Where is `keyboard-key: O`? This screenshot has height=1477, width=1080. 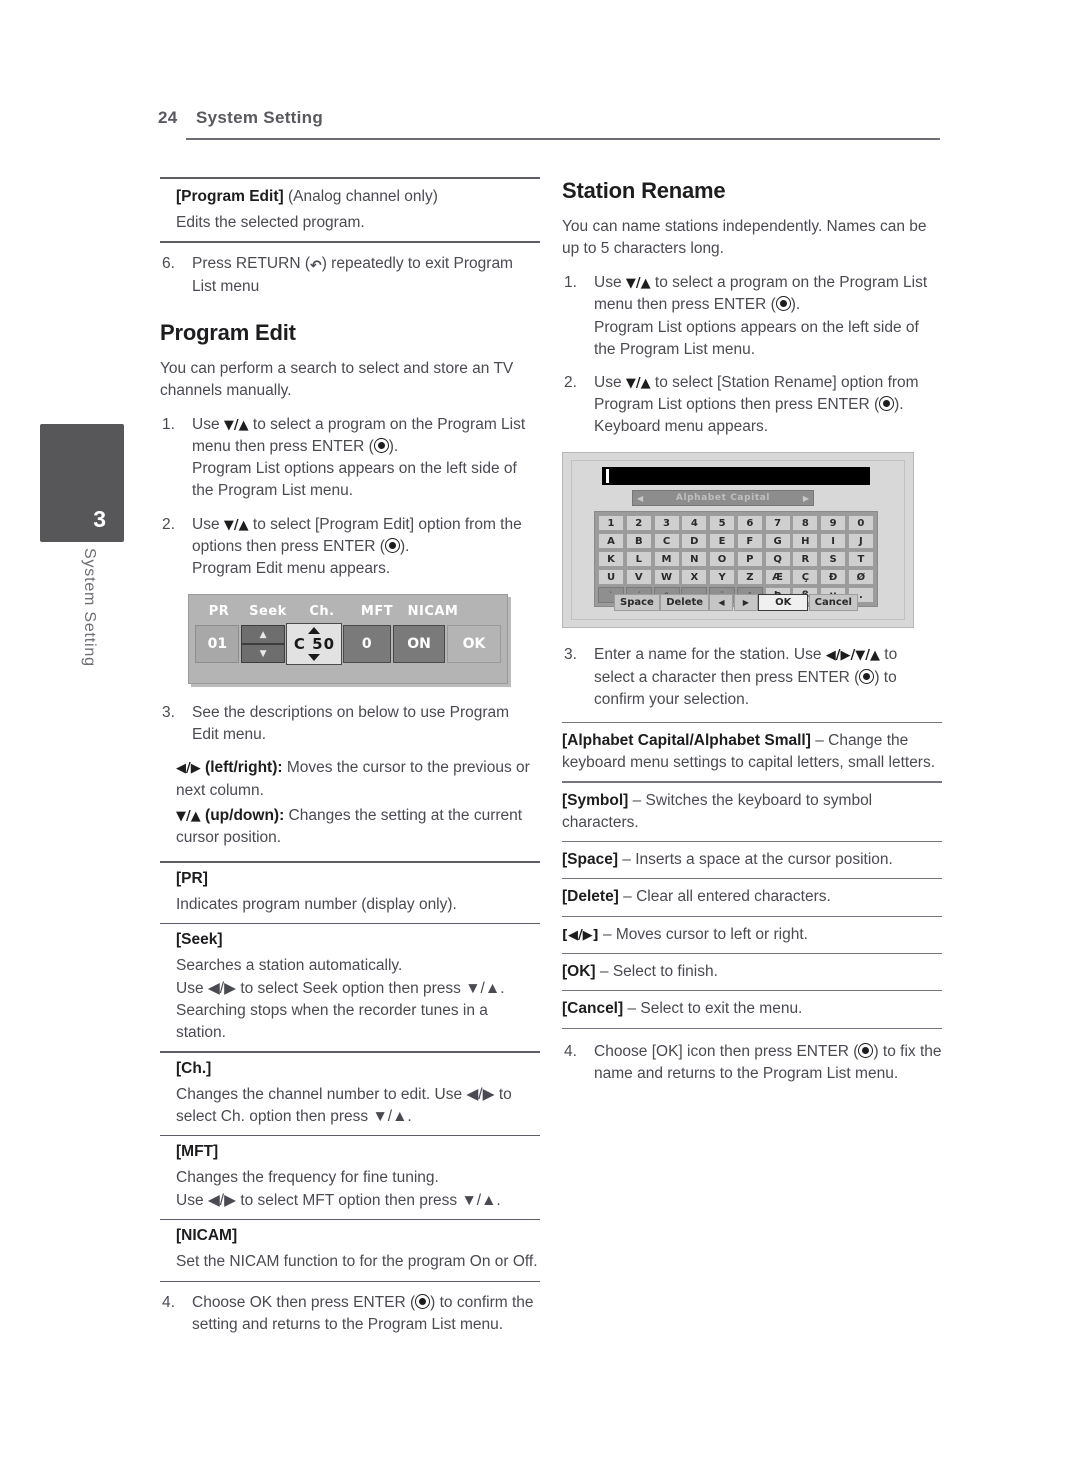
keyboard-key: O is located at coordinates (722, 559).